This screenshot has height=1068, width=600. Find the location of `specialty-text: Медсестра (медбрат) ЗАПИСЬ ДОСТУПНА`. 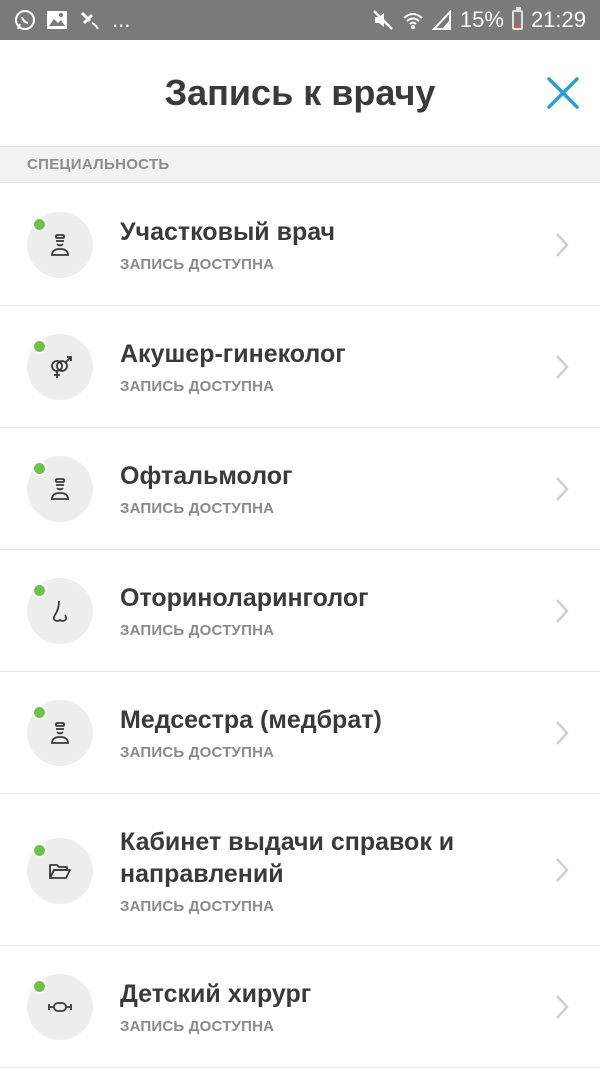

specialty-text: Медсестра (медбрат) ЗАПИСЬ ДОСТУПНА is located at coordinates (320, 732).